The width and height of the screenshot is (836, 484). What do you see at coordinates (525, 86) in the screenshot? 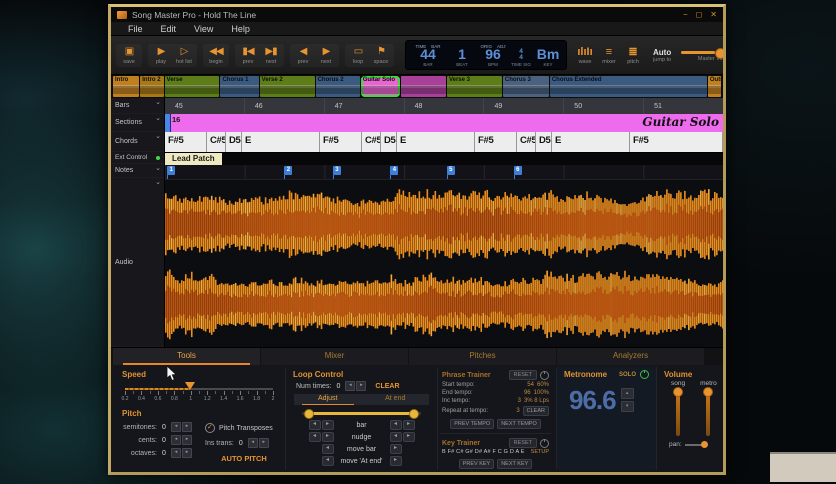
I see `map-section-chorus-3: Chorus 3` at bounding box center [525, 86].